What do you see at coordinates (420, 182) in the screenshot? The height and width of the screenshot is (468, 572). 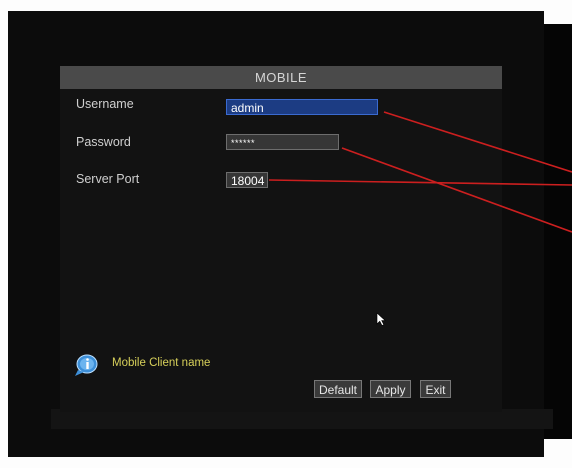 I see `annotation-line-port` at bounding box center [420, 182].